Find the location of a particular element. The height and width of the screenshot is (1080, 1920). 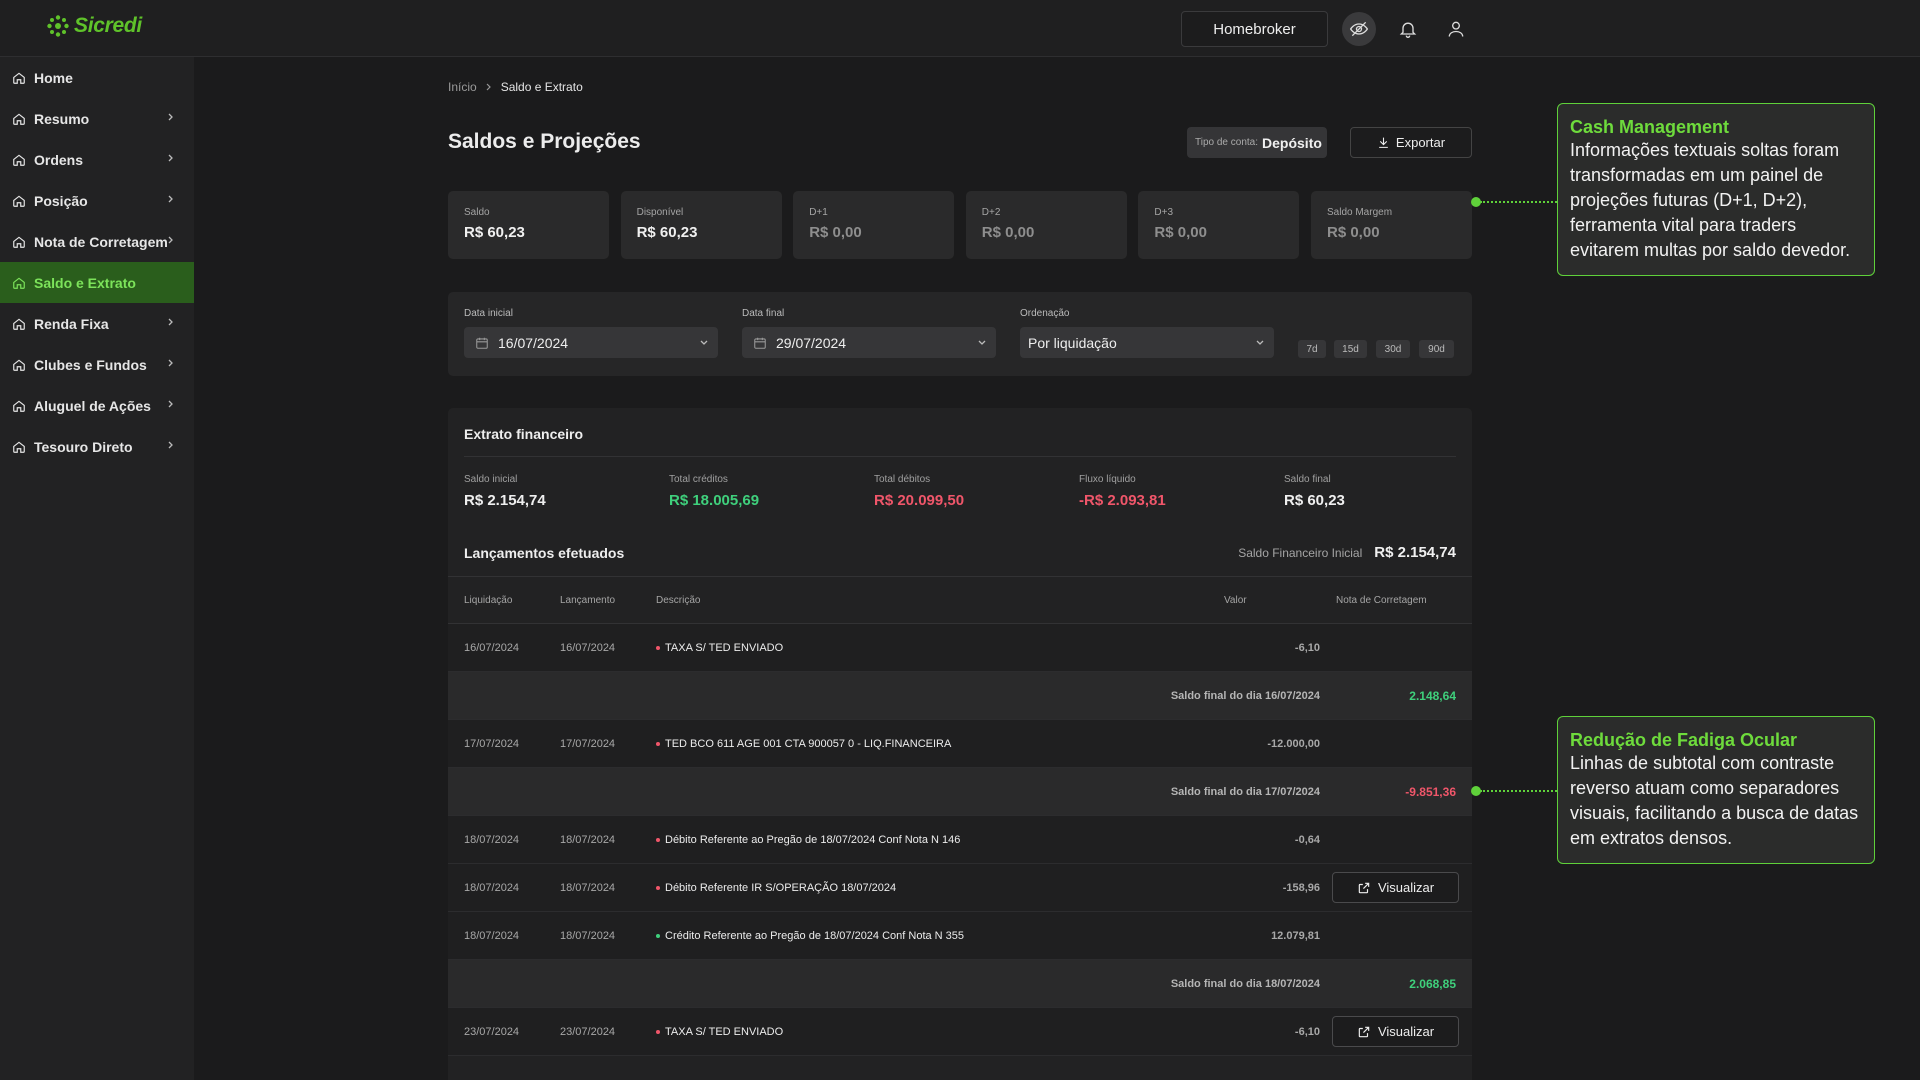

summary-label: Fluxo líquido is located at coordinates (1107, 479).